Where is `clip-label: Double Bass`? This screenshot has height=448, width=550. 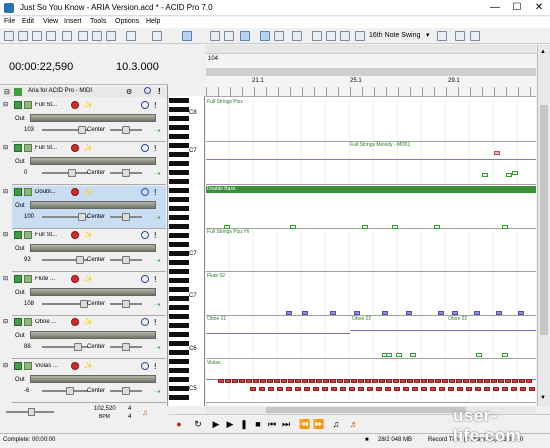
clip-label: Double Bass is located at coordinates (221, 189).